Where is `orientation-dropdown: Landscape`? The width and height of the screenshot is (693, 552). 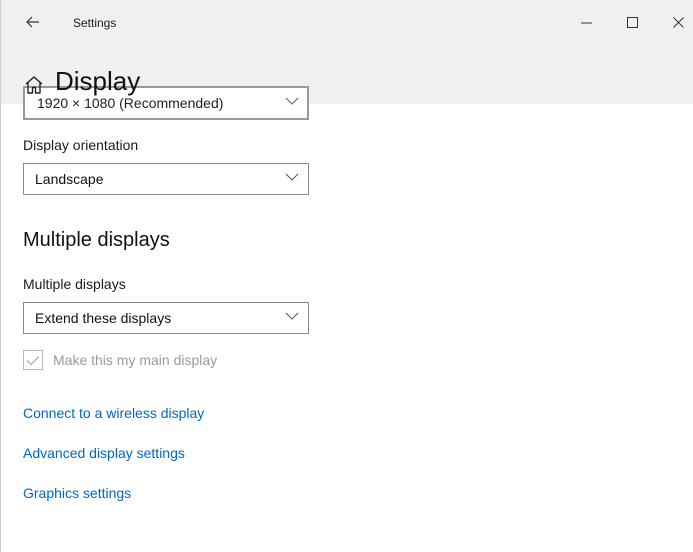 orientation-dropdown: Landscape is located at coordinates (166, 179).